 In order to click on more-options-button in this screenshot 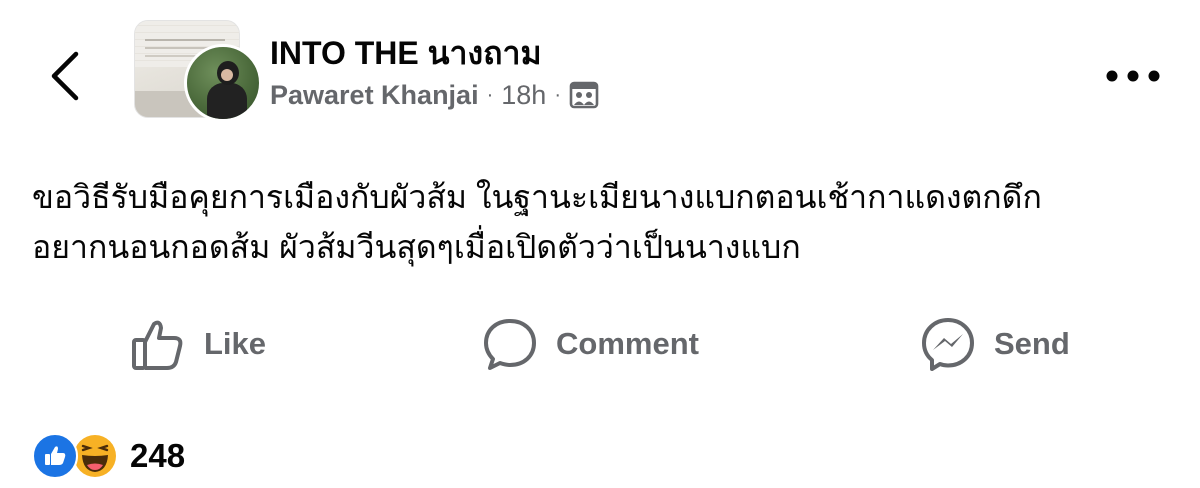, I will do `click(1133, 76)`.